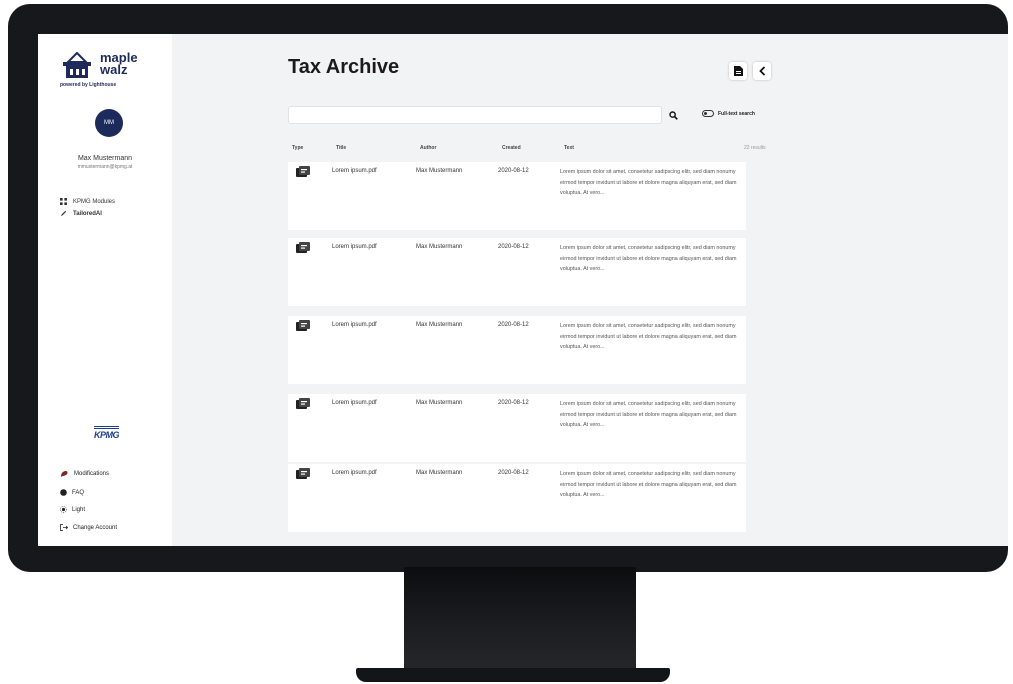 This screenshot has width=1013, height=684. I want to click on collapse-button, so click(762, 71).